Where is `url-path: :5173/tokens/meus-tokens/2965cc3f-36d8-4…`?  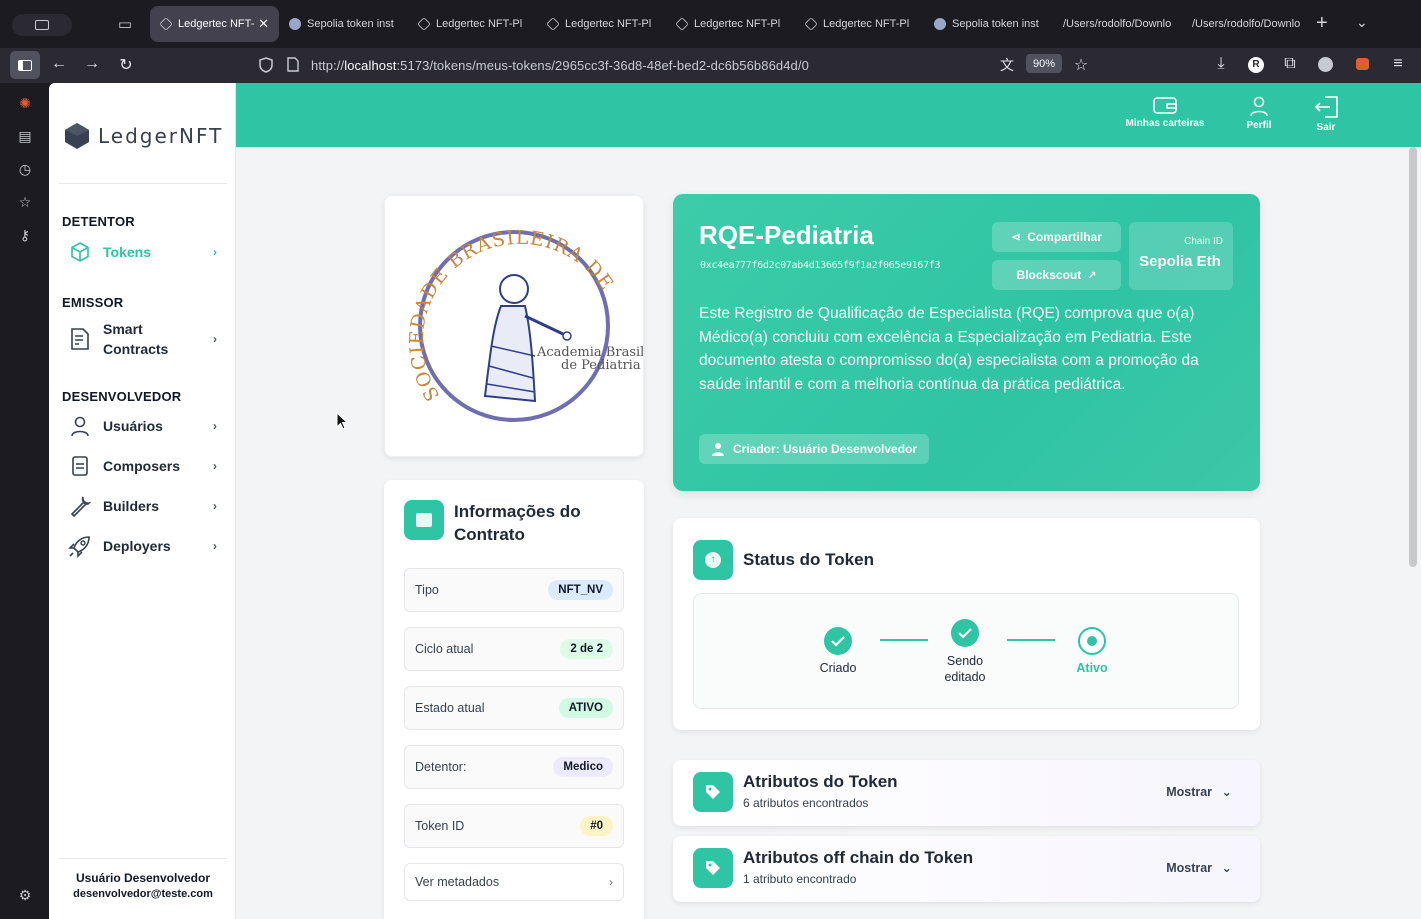
url-path: :5173/tokens/meus-tokens/2965cc3f-36d8-4… is located at coordinates (602, 65).